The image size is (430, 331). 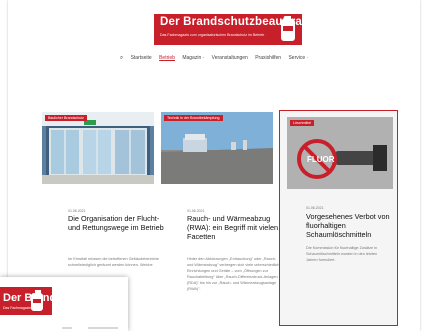 I want to click on article-image-exit-doors: Baulicher Brandschutz, so click(x=98, y=148).